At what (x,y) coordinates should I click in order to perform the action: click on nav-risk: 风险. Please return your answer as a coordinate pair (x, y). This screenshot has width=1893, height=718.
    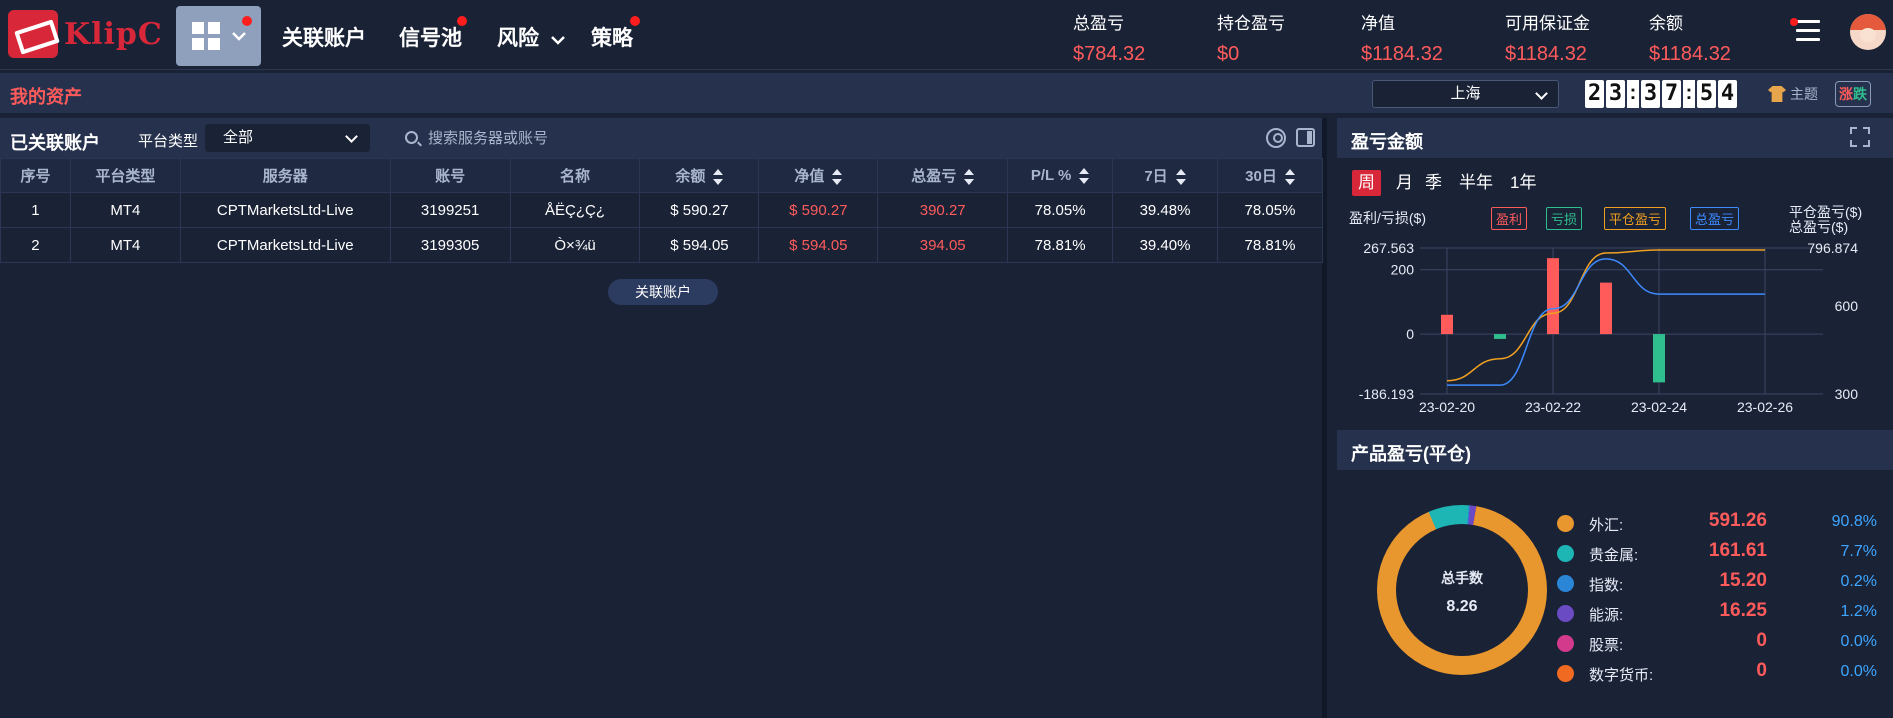
    Looking at the image, I should click on (531, 37).